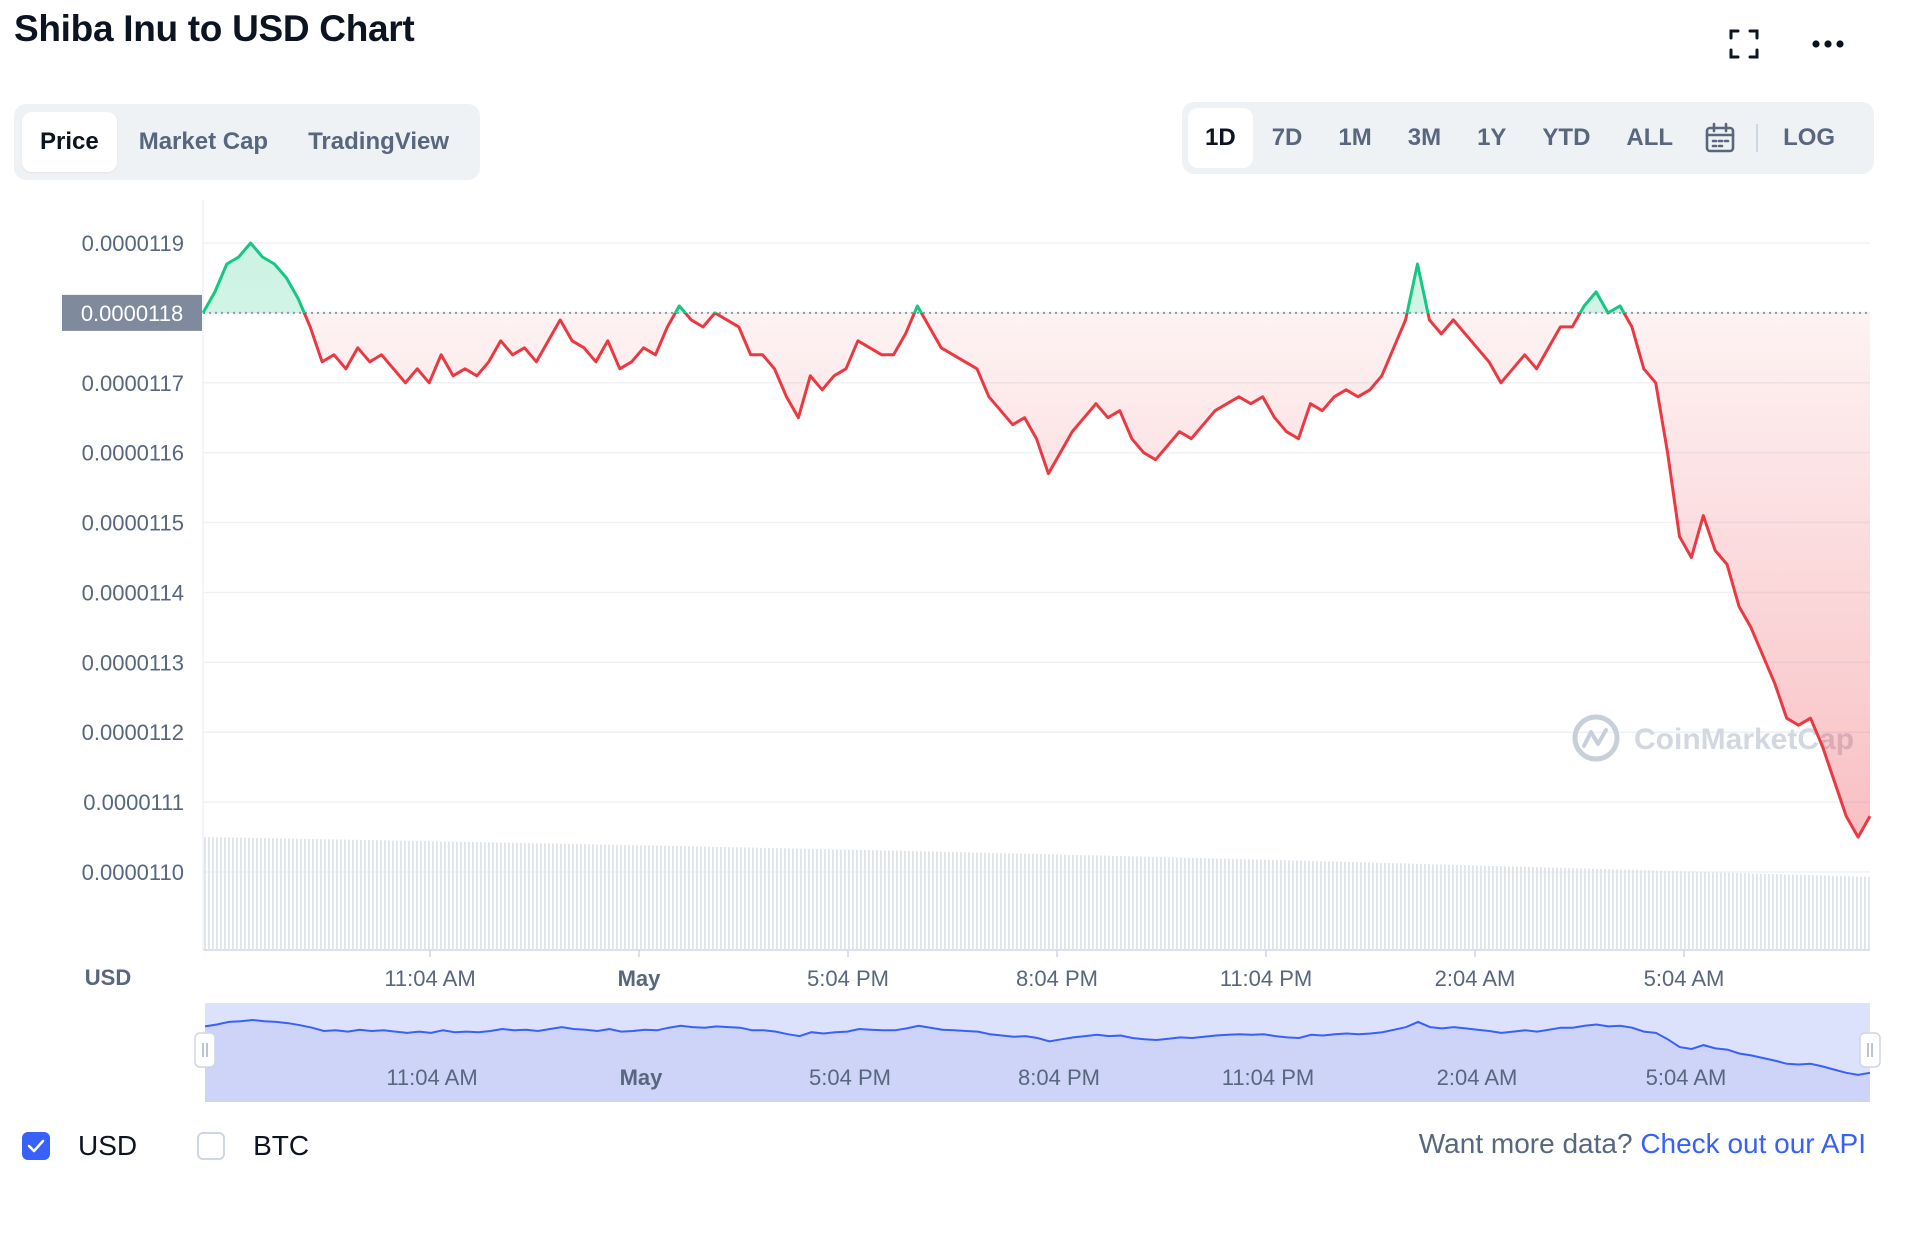 This screenshot has height=1240, width=1906. I want to click on navigator-handle-left, so click(205, 1050).